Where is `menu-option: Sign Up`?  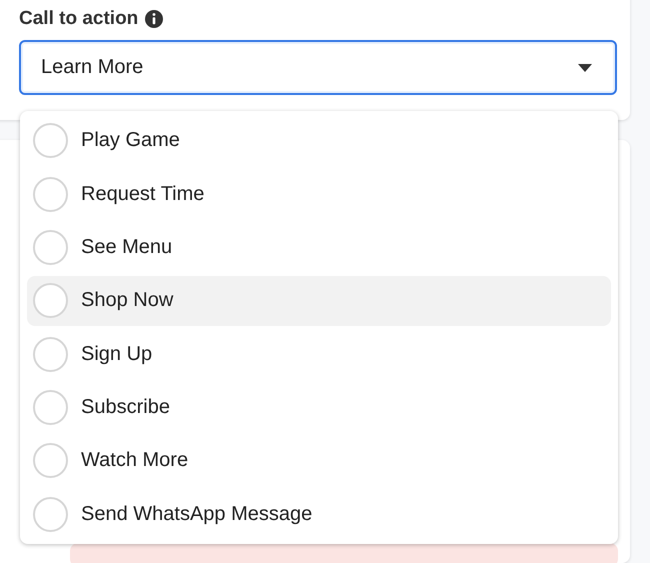
menu-option: Sign Up is located at coordinates (319, 354).